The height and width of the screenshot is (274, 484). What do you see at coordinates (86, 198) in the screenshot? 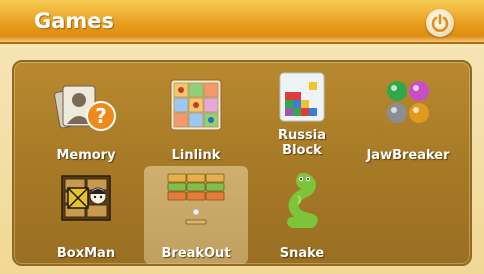
I see `boxman-icon` at bounding box center [86, 198].